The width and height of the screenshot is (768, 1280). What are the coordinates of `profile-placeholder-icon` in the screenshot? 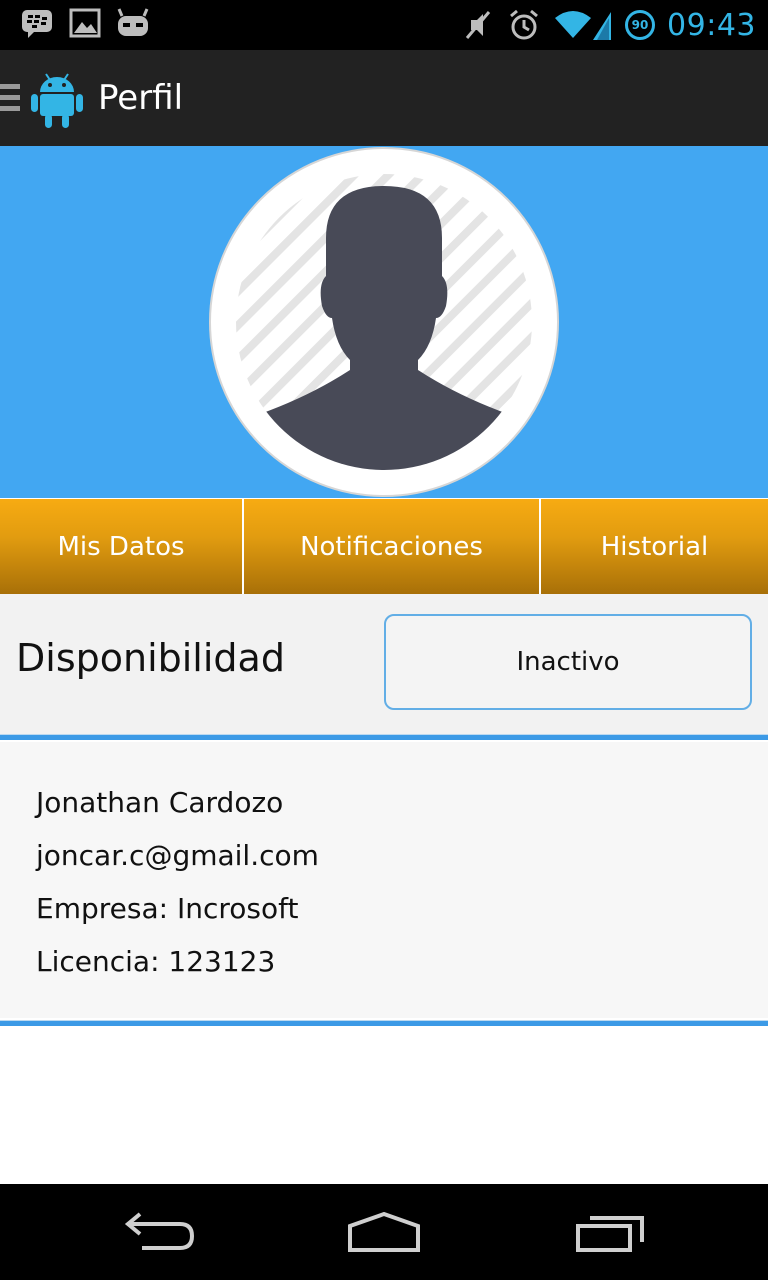 It's located at (384, 322).